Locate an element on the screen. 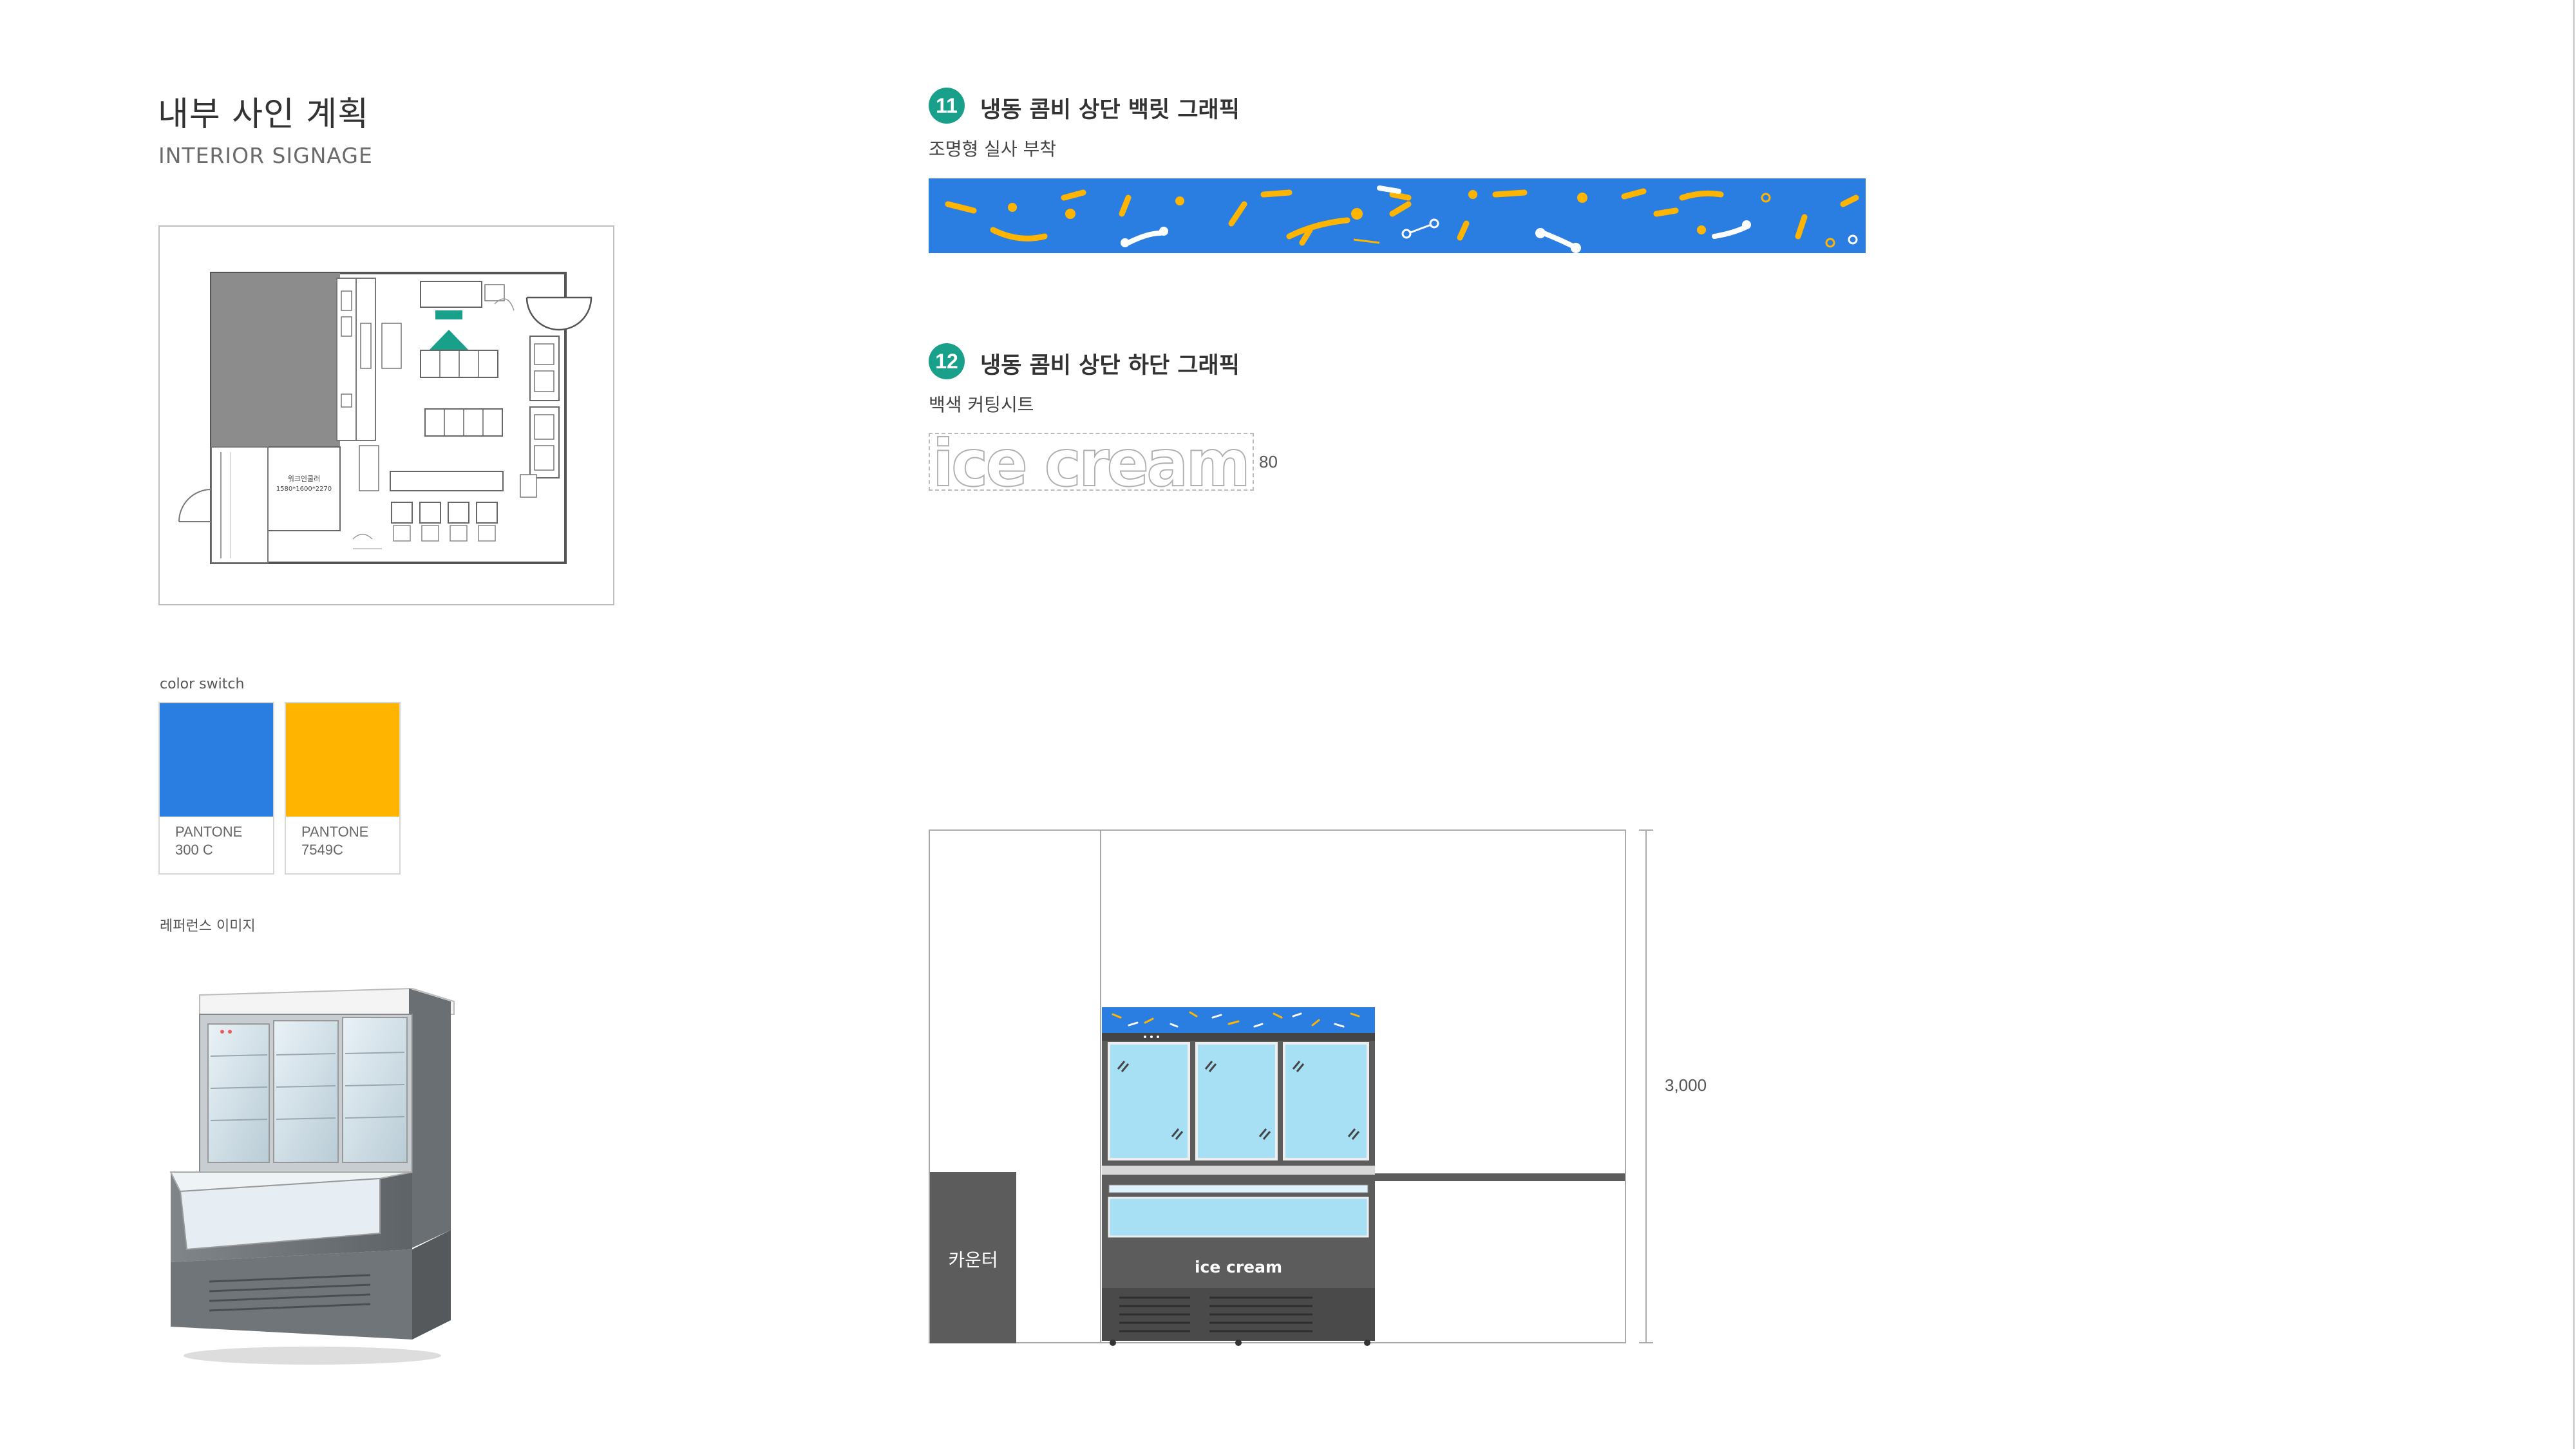  ice-cream-cutout-frame: ice cream is located at coordinates (1092, 463).